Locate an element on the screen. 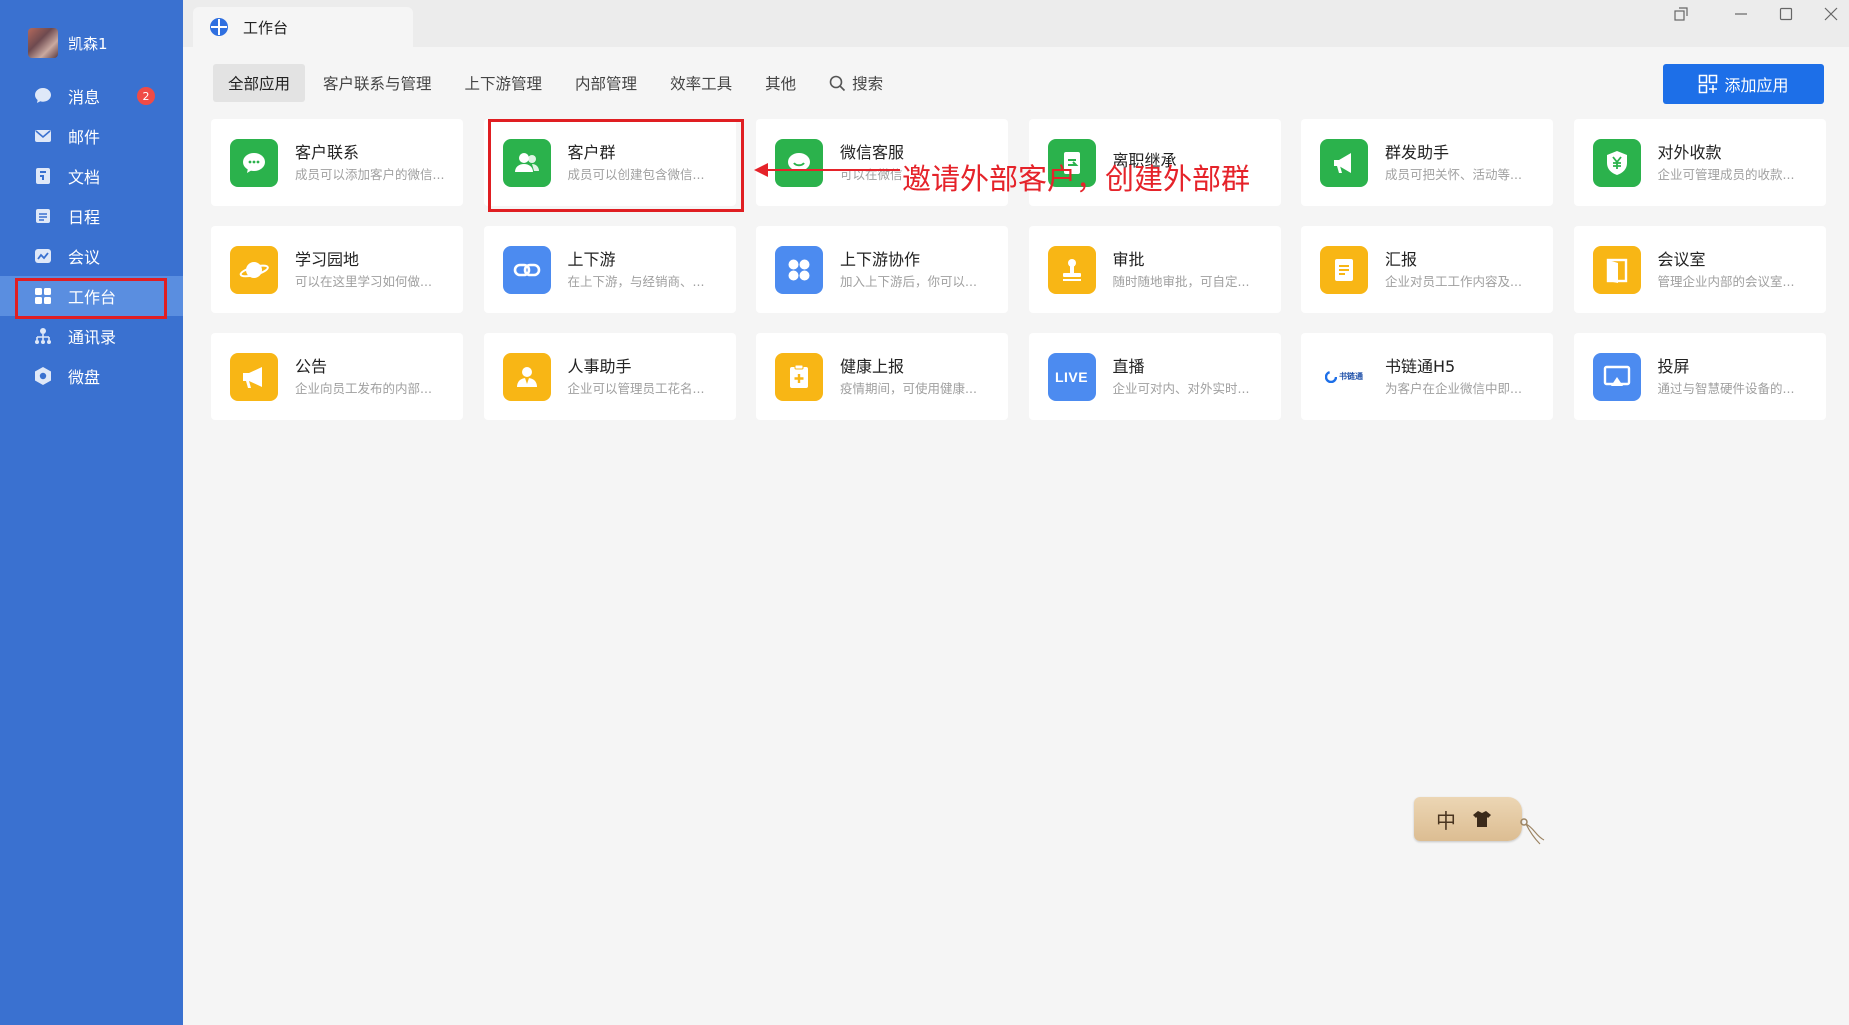 The image size is (1849, 1025). sidebar-item-messages: 消息 2 is located at coordinates (91, 96).